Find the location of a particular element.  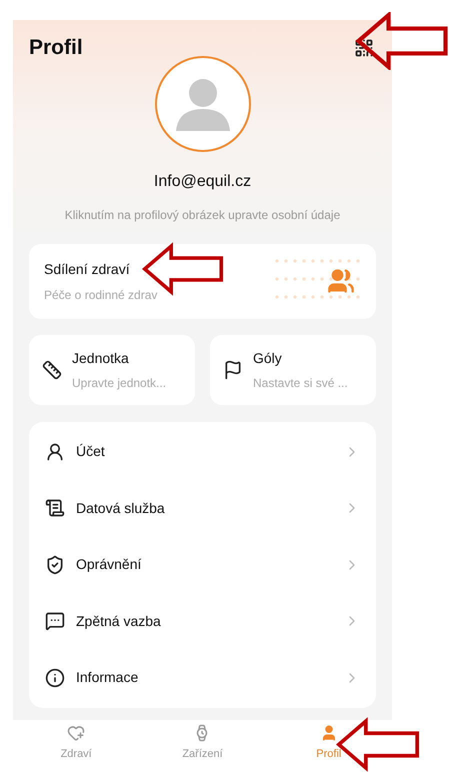

shield-icon is located at coordinates (55, 564).